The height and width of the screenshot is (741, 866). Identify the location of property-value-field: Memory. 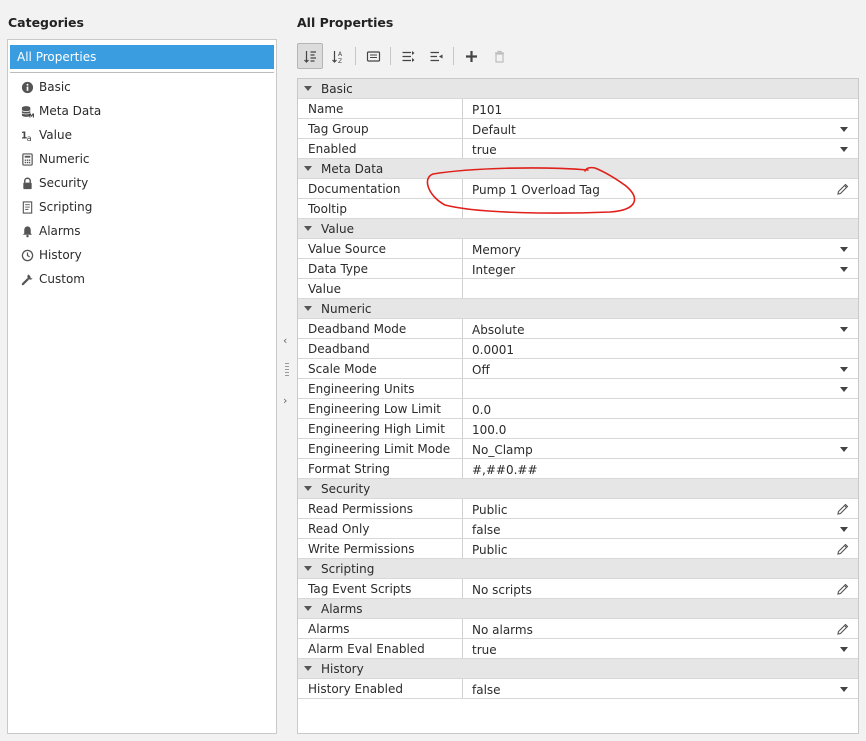
(660, 248).